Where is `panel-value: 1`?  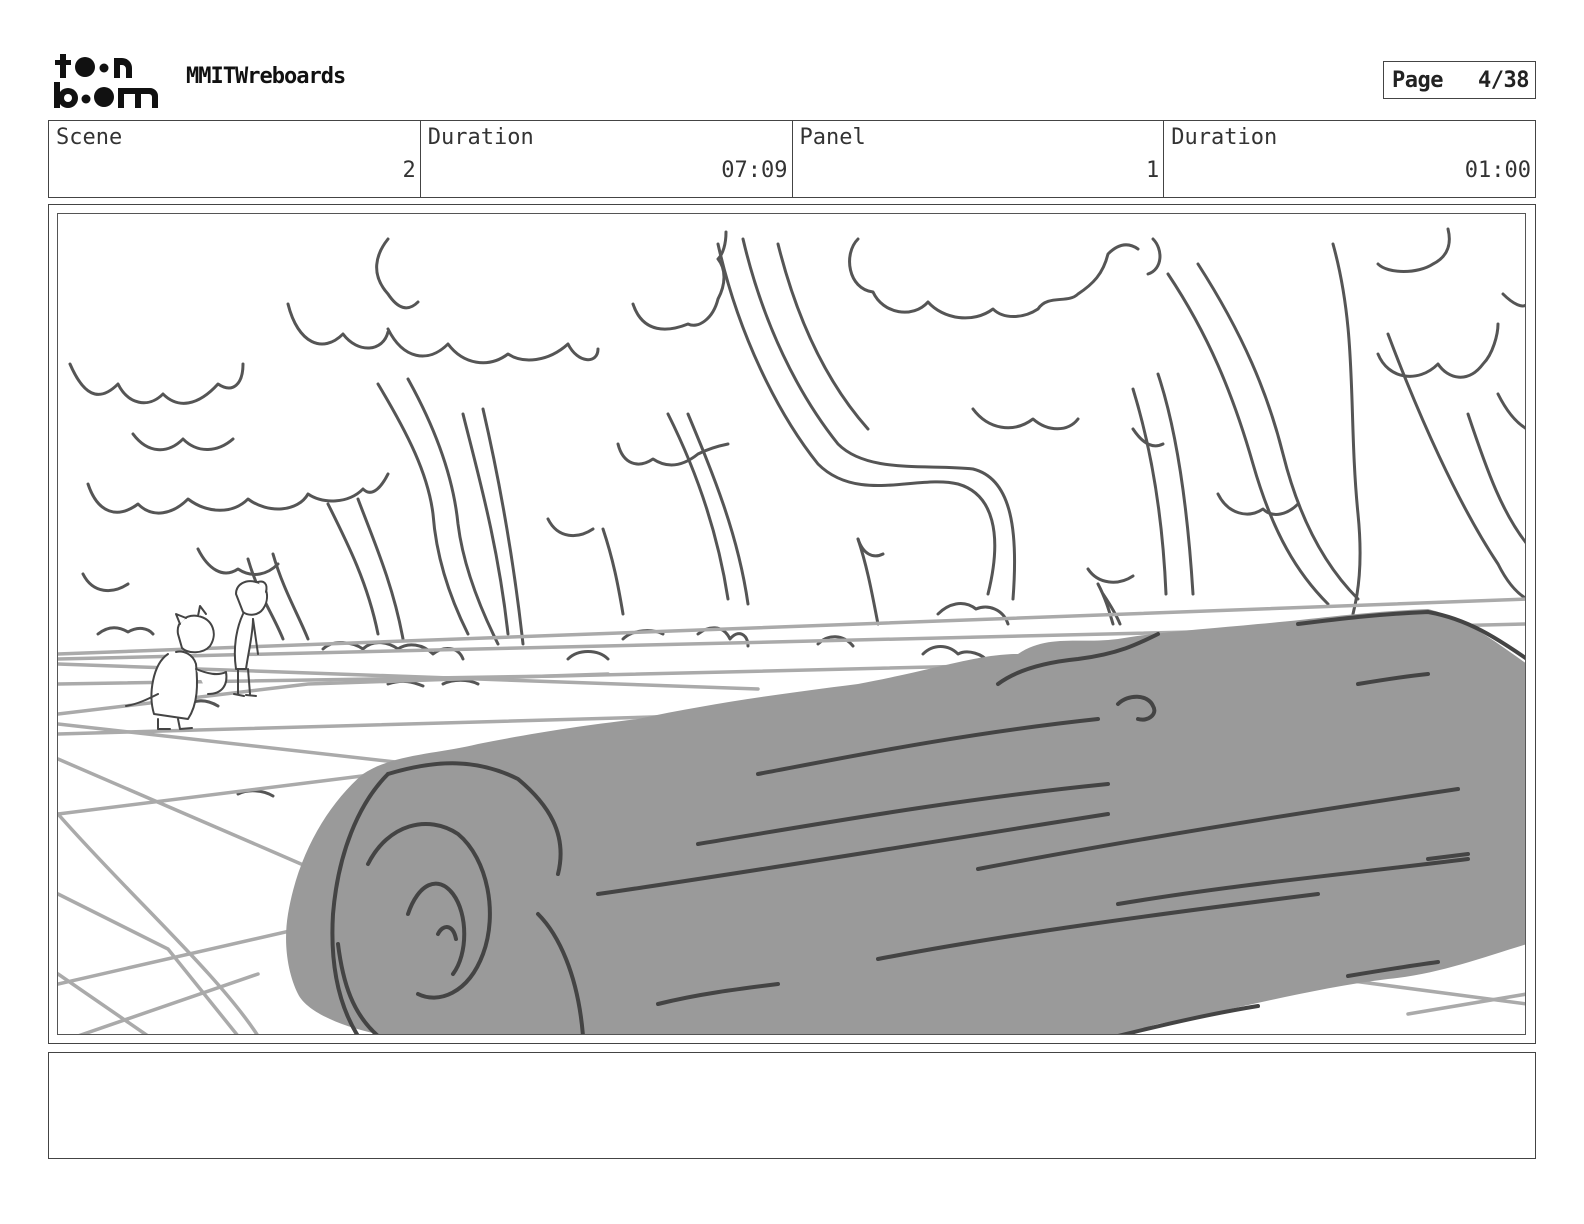 panel-value: 1 is located at coordinates (1153, 170).